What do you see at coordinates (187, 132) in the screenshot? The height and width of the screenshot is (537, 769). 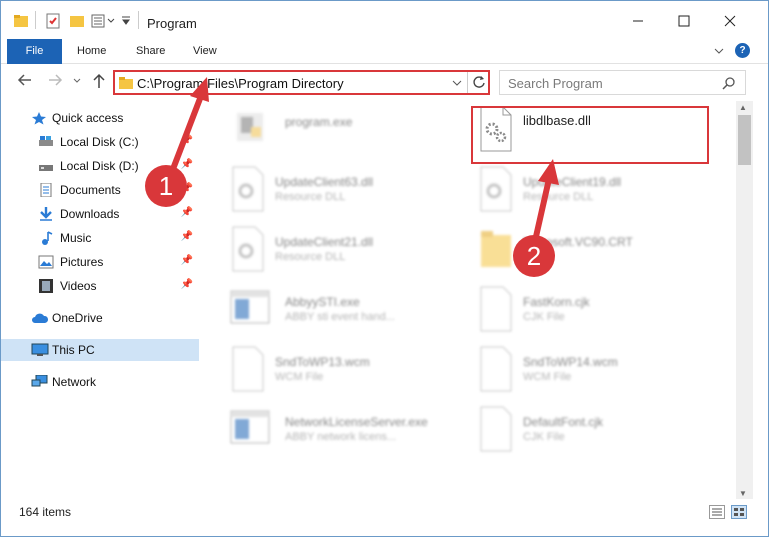 I see `arrow-1-line` at bounding box center [187, 132].